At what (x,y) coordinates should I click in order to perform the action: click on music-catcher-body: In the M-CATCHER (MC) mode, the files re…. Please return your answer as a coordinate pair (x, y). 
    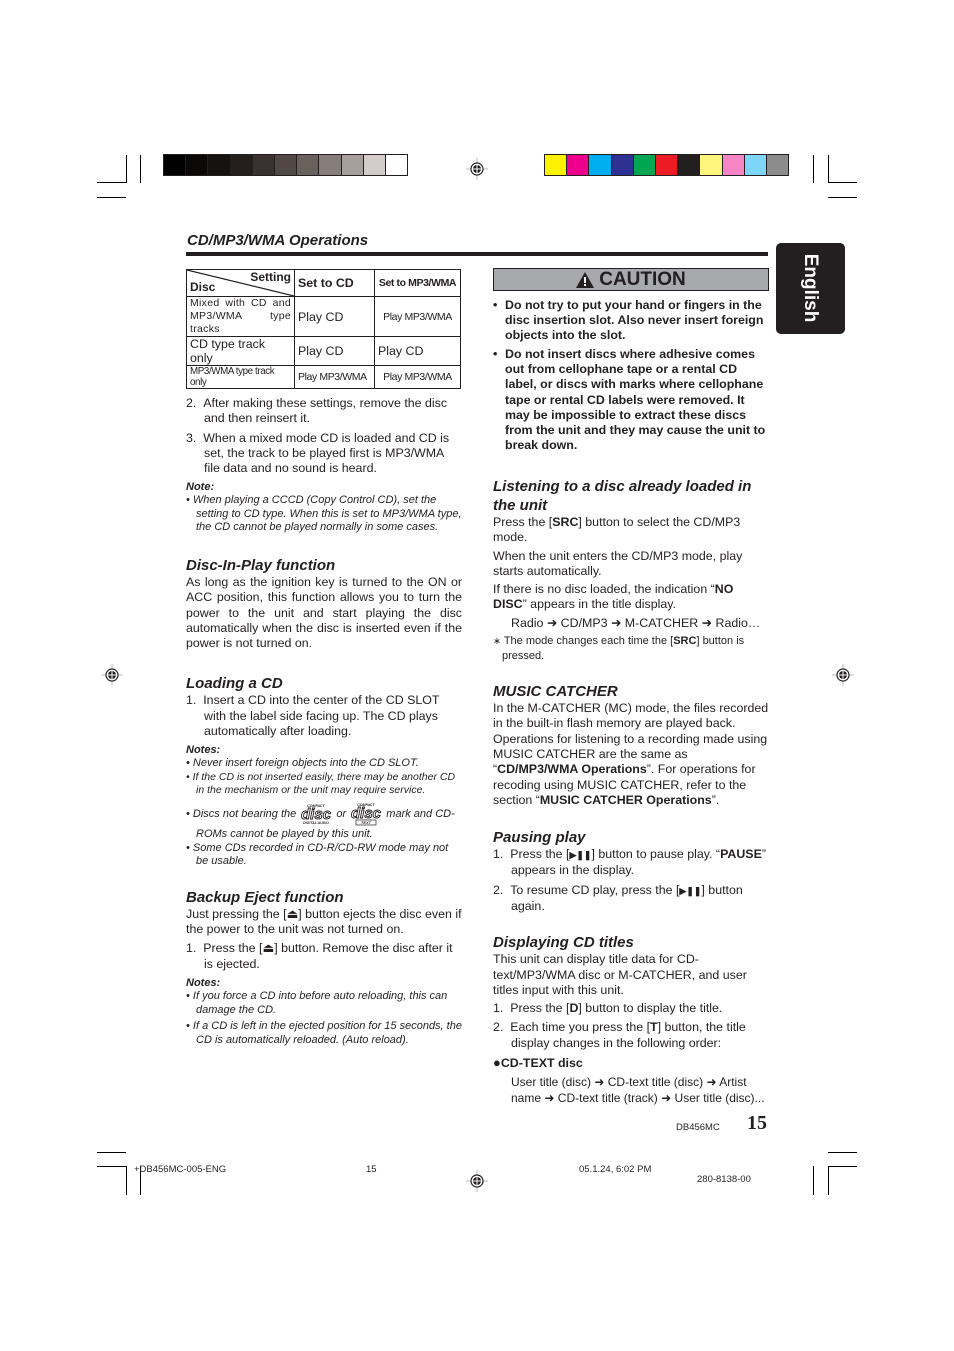
    Looking at the image, I should click on (631, 754).